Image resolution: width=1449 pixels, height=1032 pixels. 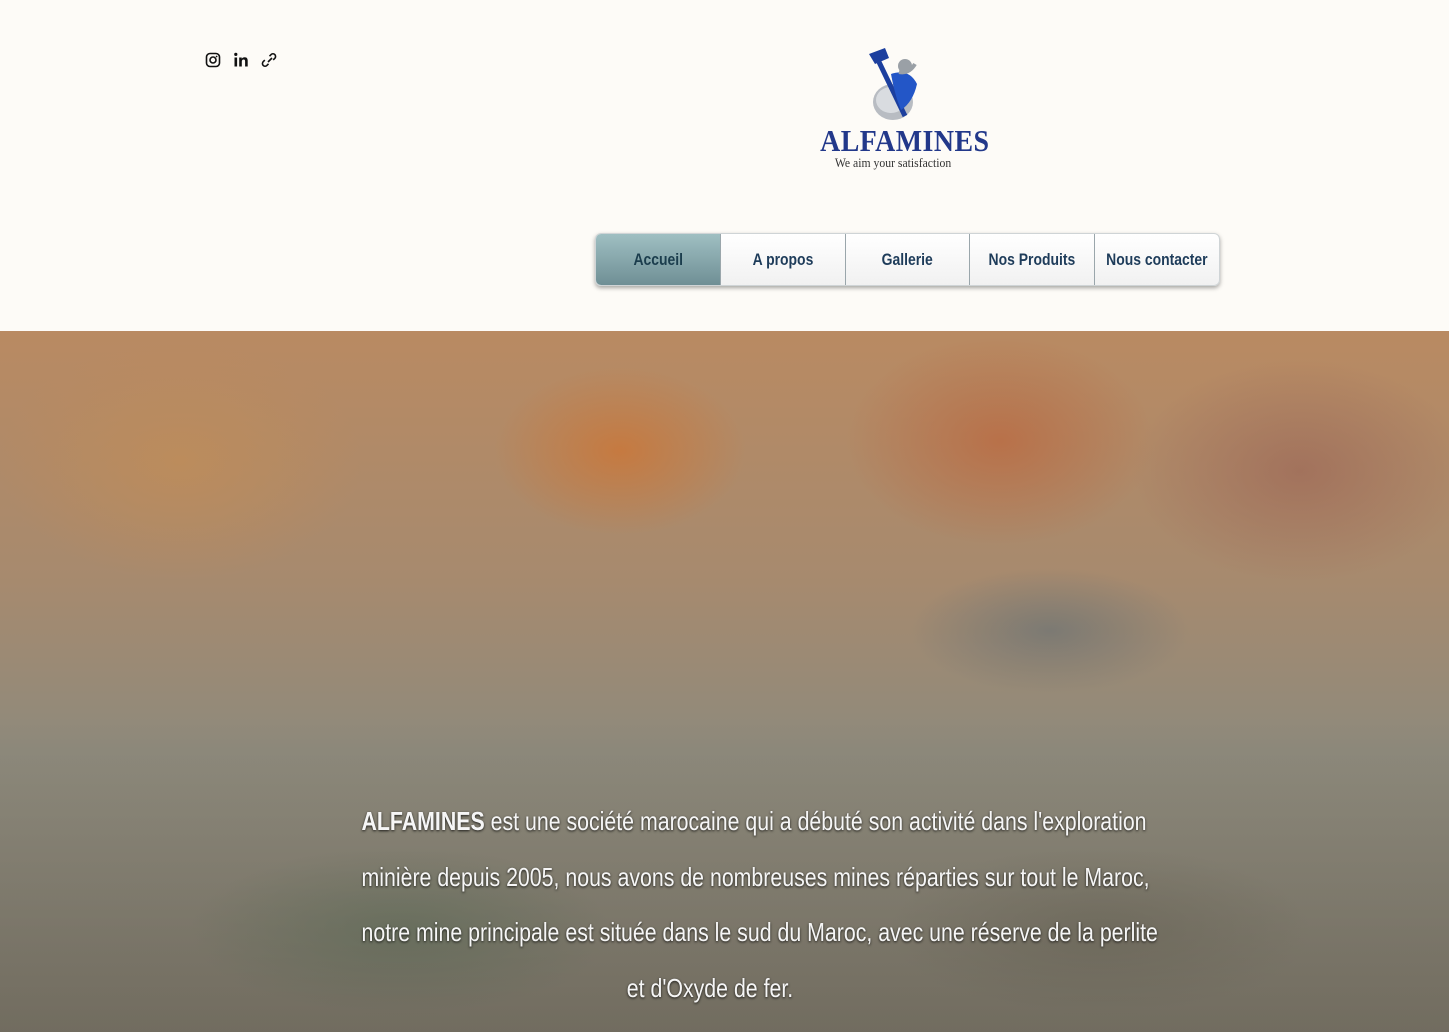 I want to click on hero-brand: ALFAMINES, so click(x=423, y=821).